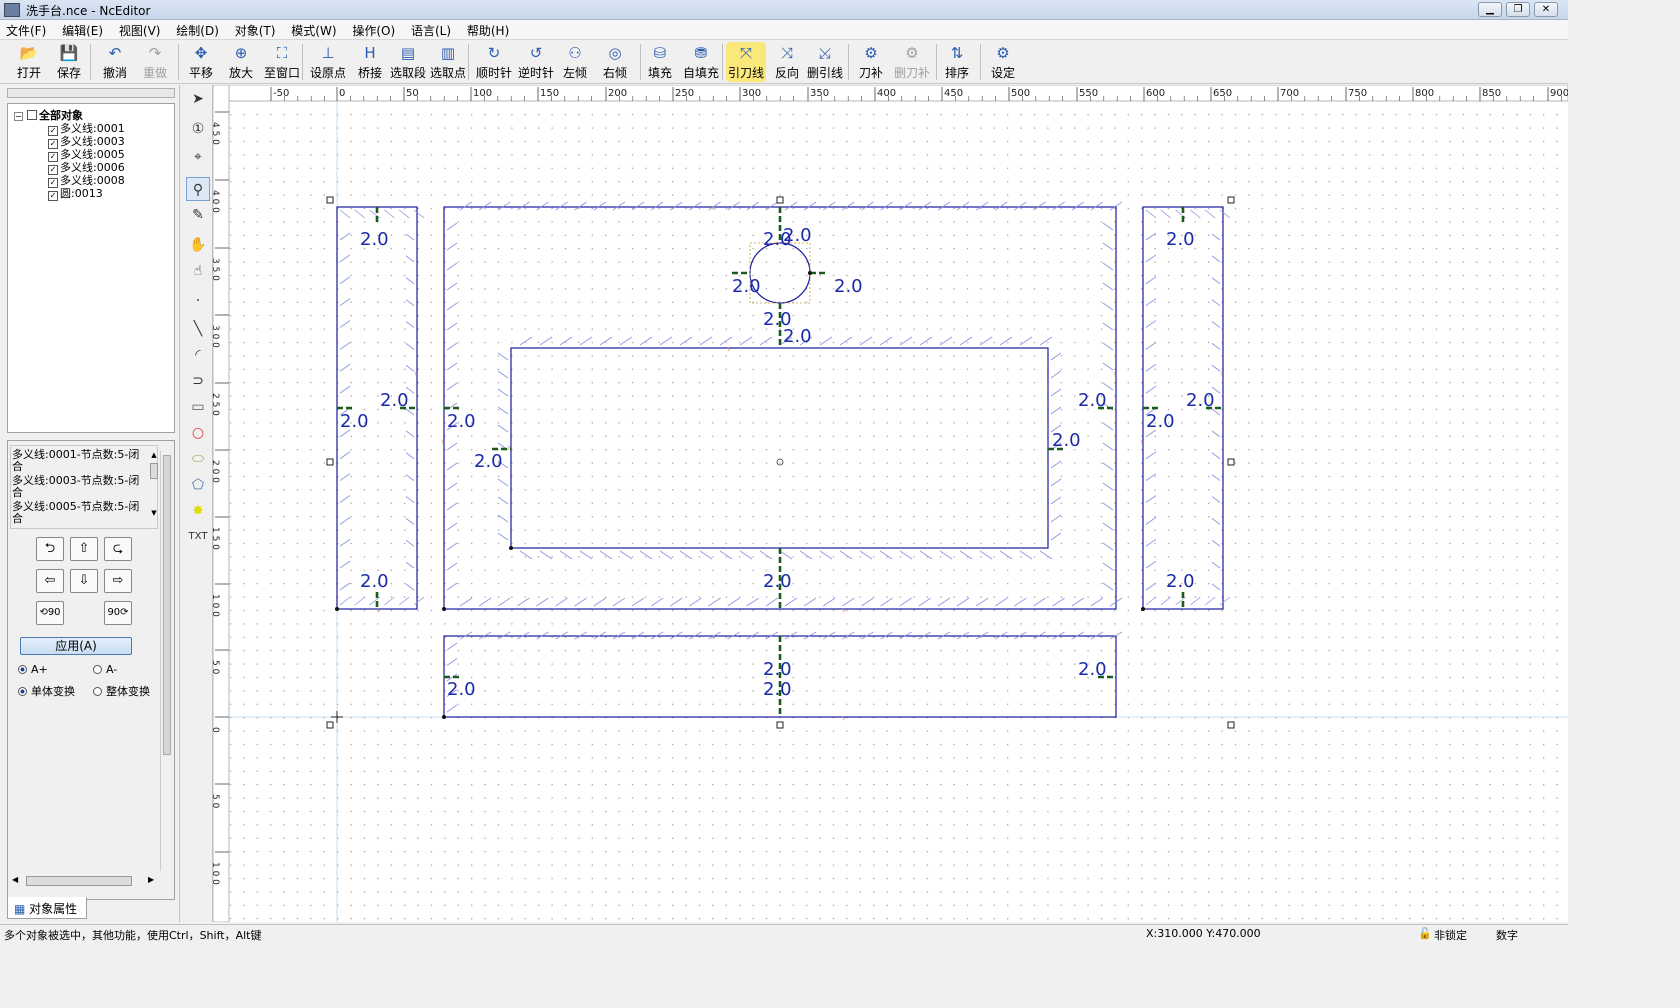 Image resolution: width=1680 pixels, height=1008 pixels. Describe the element at coordinates (26, 29) in the screenshot. I see `menu-file: 文件(F)` at that location.